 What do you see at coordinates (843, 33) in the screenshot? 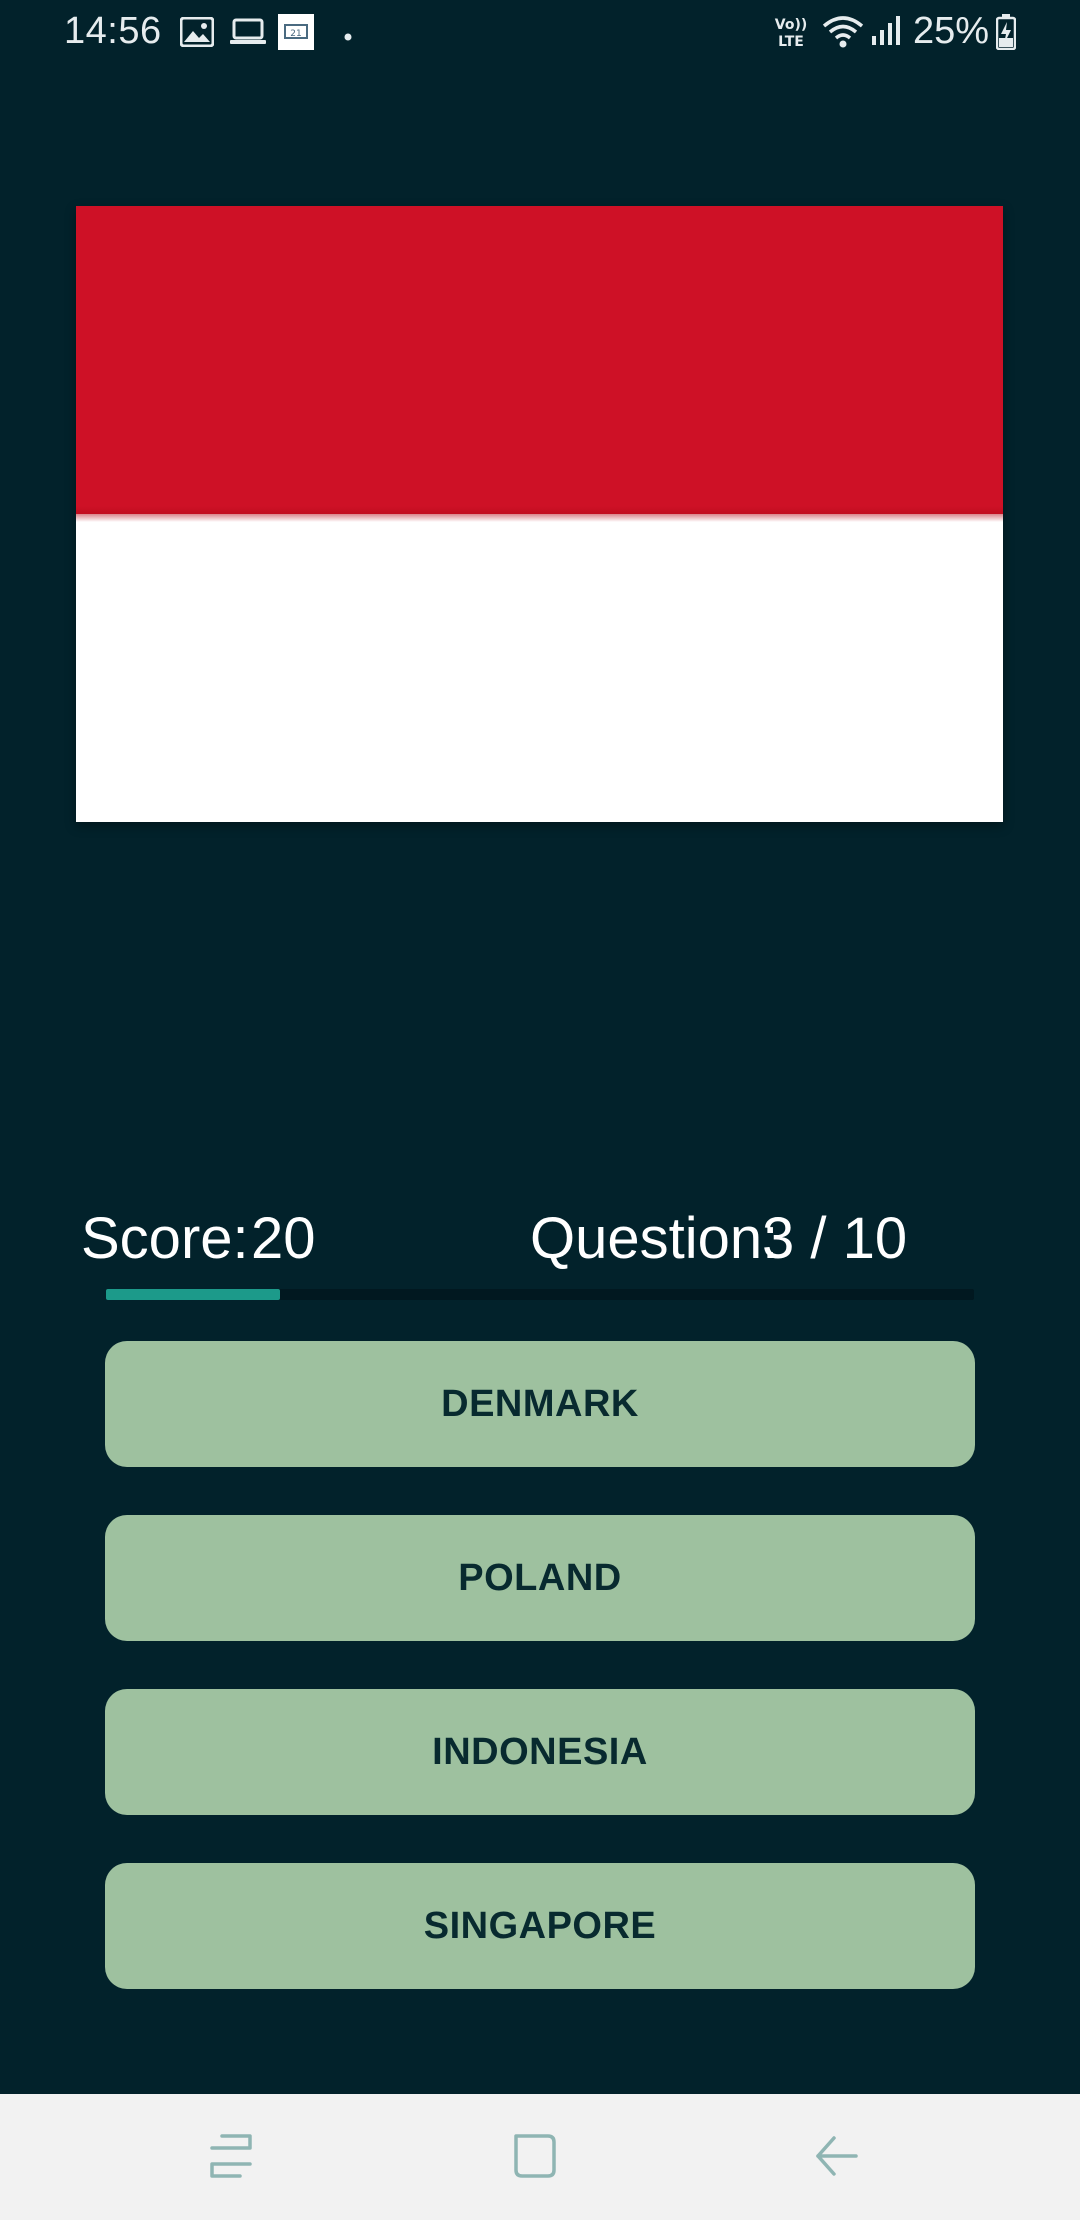
I see `wifi-icon` at bounding box center [843, 33].